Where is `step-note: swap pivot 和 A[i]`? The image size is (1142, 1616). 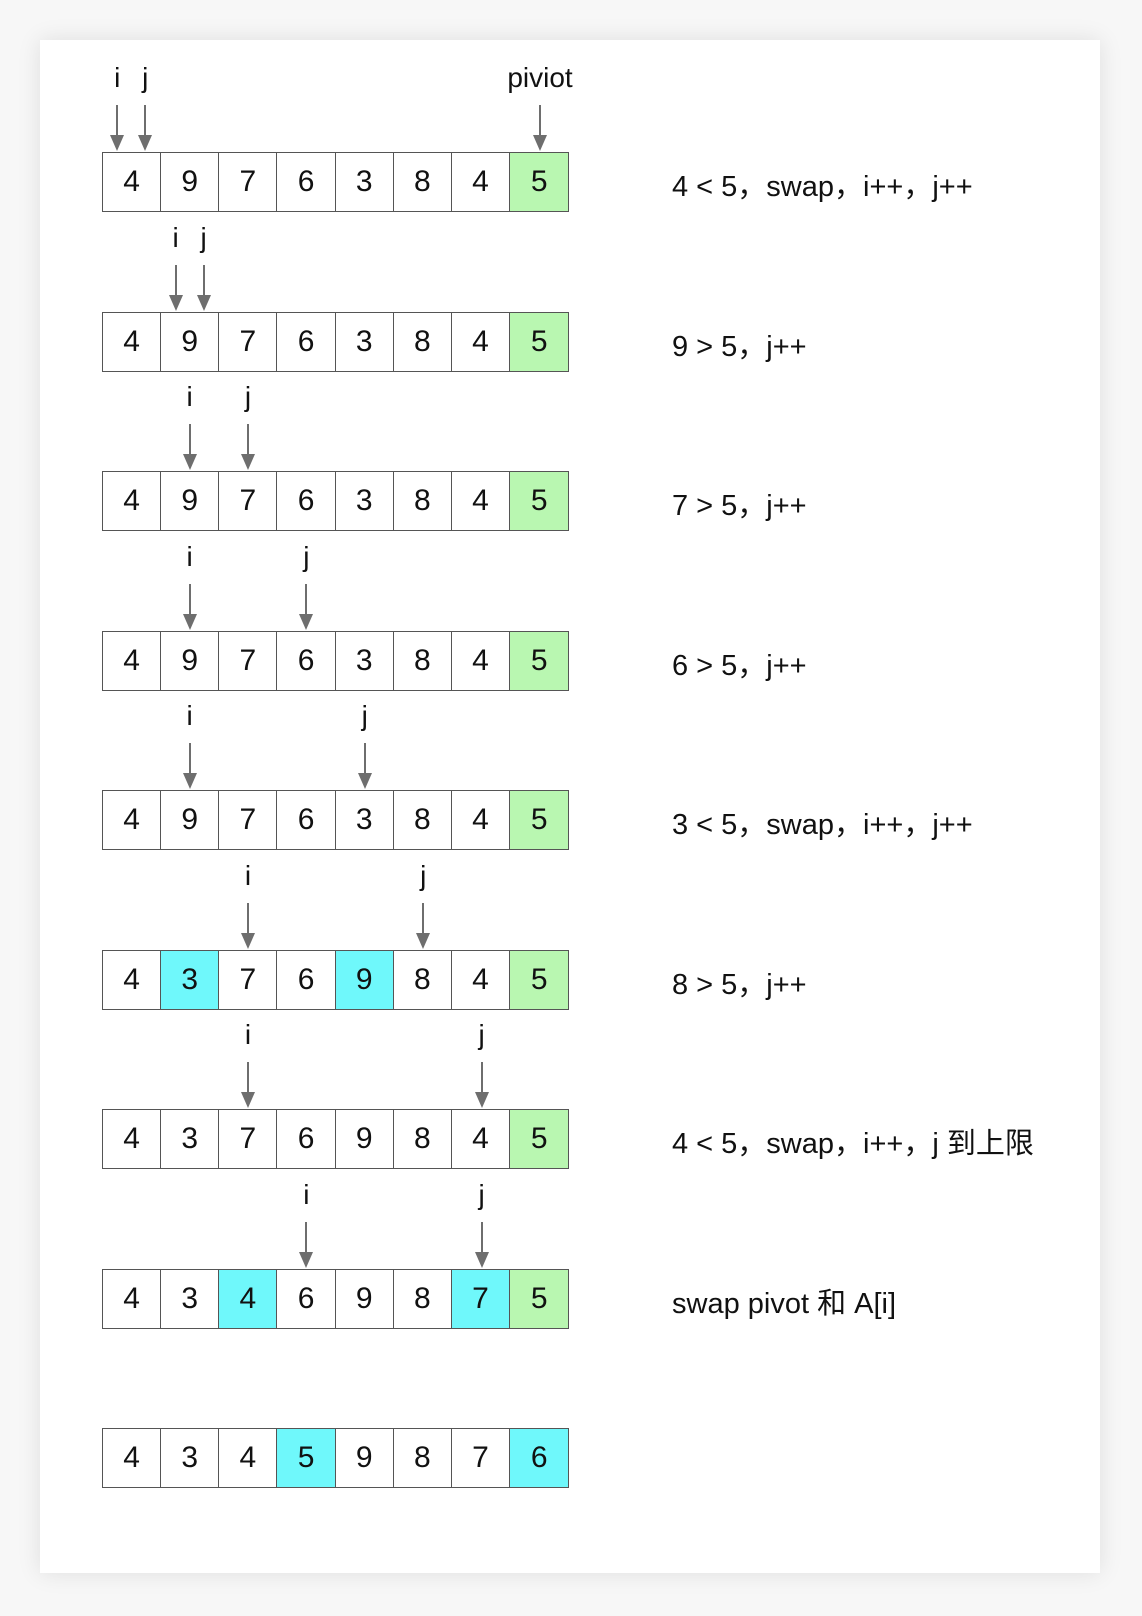 step-note: swap pivot 和 A[i] is located at coordinates (784, 1303).